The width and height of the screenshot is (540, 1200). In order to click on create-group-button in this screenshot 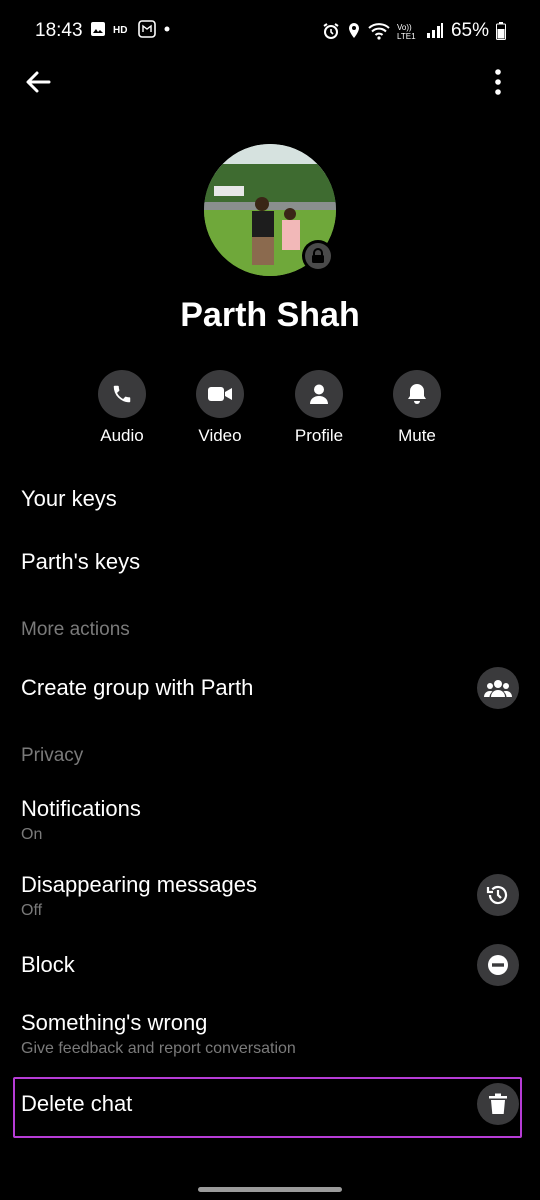, I will do `click(498, 688)`.